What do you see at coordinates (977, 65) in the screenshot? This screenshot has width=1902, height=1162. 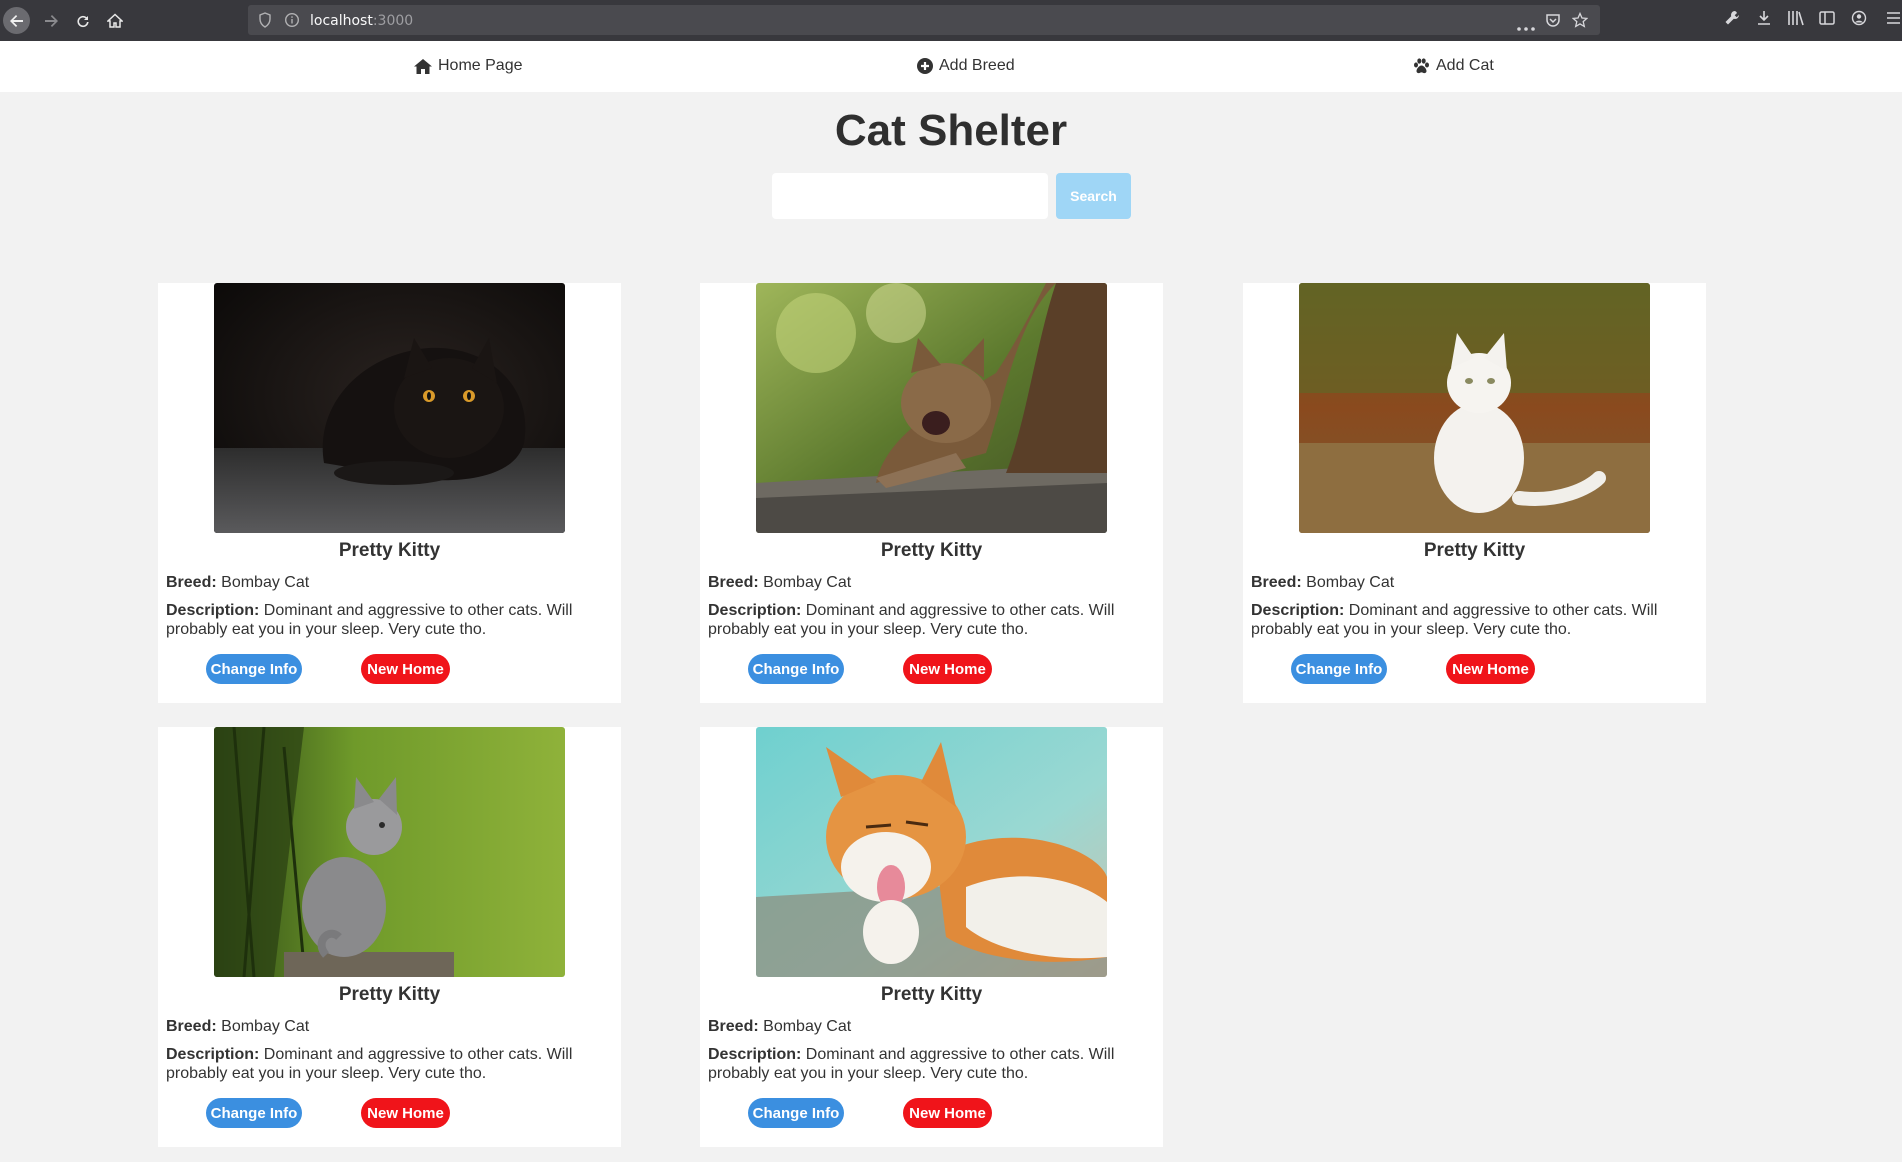 I see `nav-add-breed-label: Add Breed` at bounding box center [977, 65].